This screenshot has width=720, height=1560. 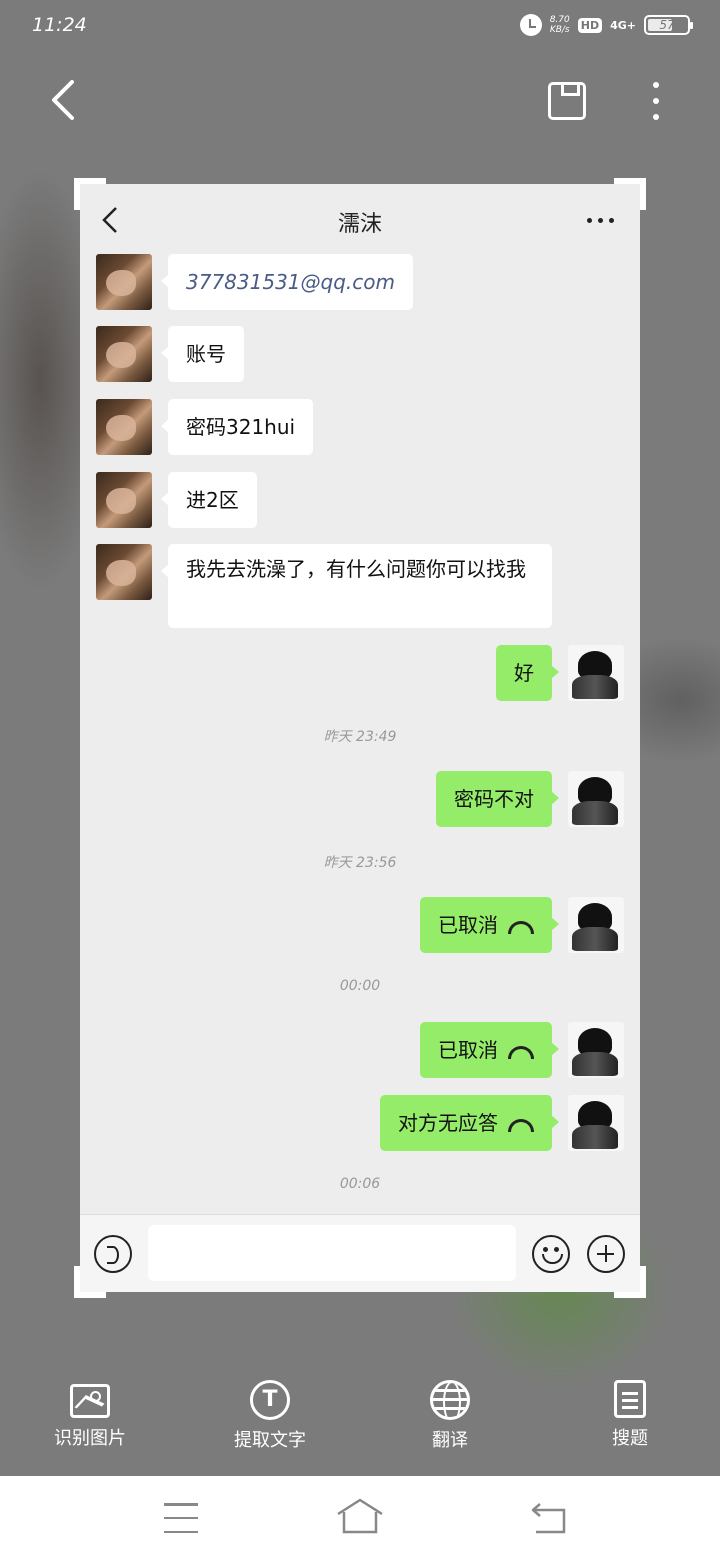 I want to click on status-bar: 11:24 8.70 KB/s HD 4G+ 57, so click(x=360, y=27).